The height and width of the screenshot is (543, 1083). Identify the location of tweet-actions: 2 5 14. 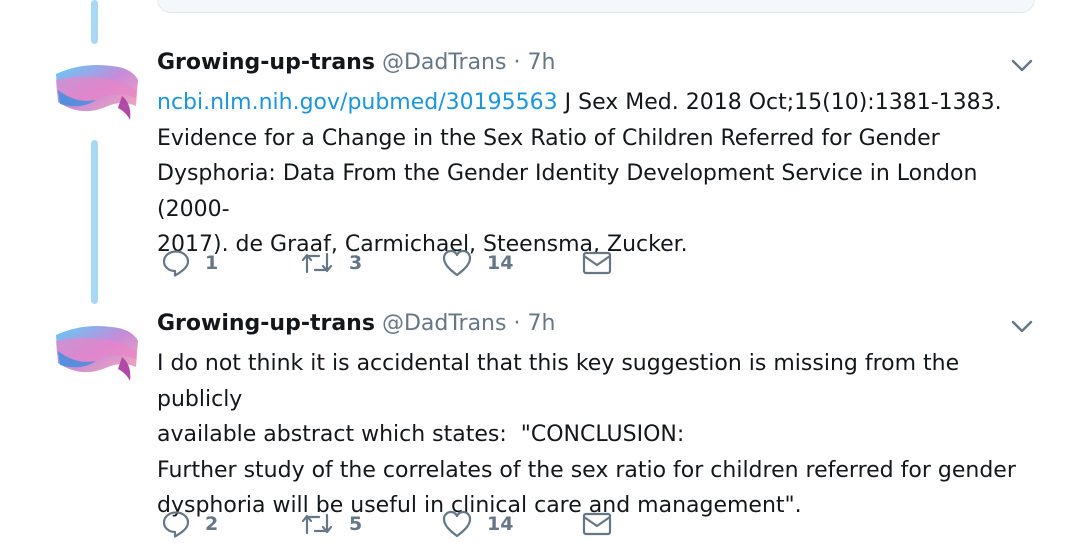
(407, 524).